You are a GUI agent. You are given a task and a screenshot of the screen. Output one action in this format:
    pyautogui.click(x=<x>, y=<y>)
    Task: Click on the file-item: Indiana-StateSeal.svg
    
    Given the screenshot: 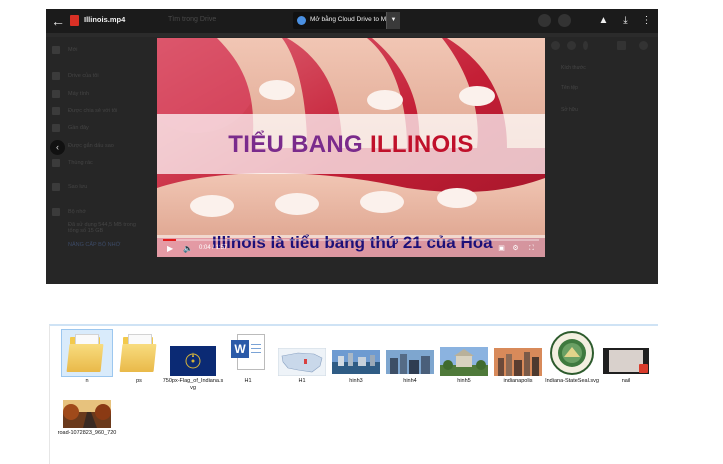 What is the action you would take?
    pyautogui.click(x=572, y=357)
    